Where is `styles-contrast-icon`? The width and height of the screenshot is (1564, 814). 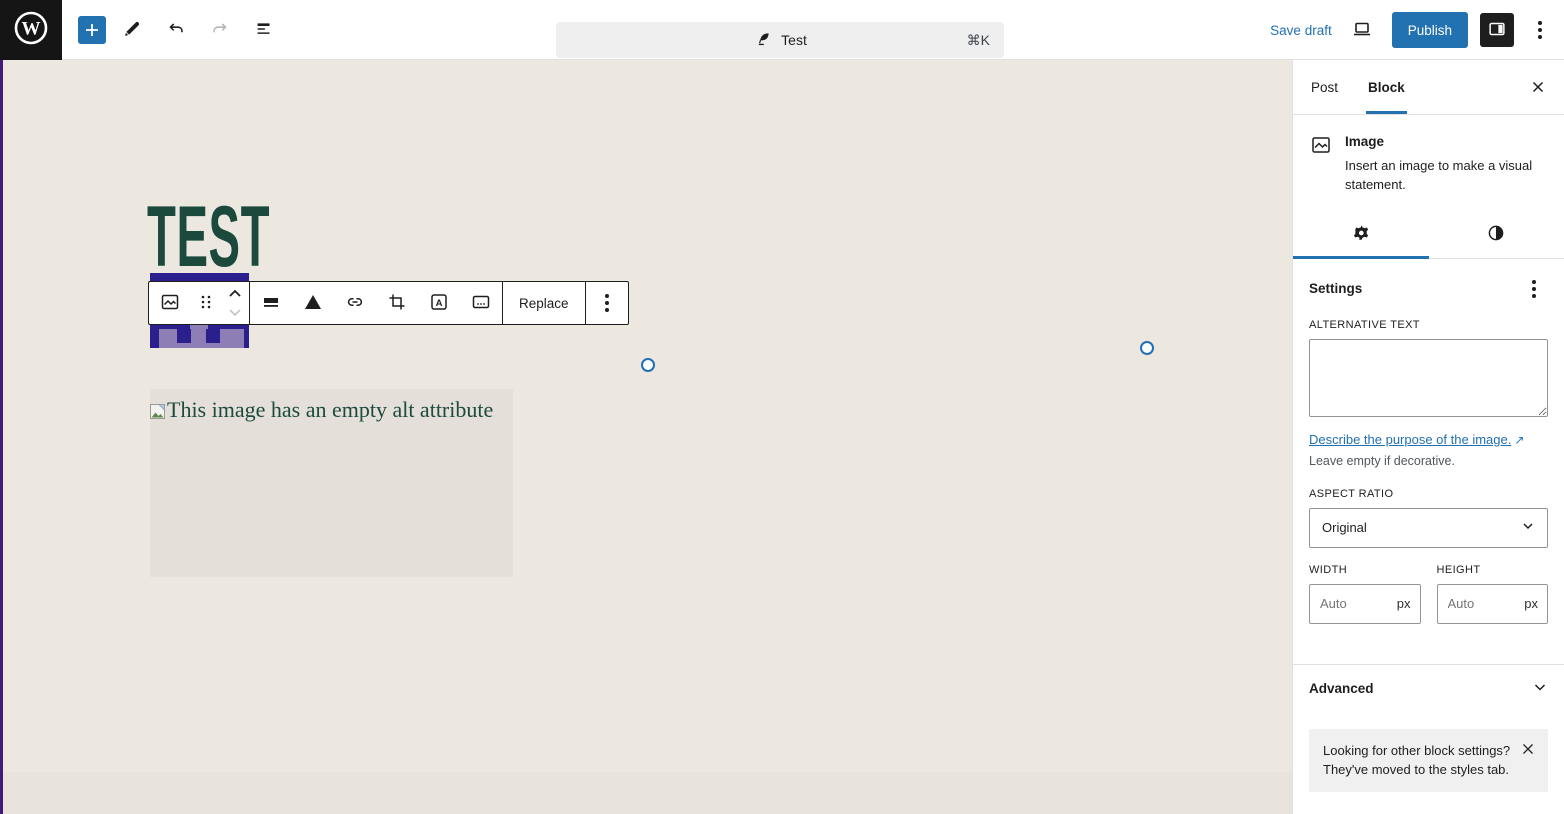
styles-contrast-icon is located at coordinates (1496, 234).